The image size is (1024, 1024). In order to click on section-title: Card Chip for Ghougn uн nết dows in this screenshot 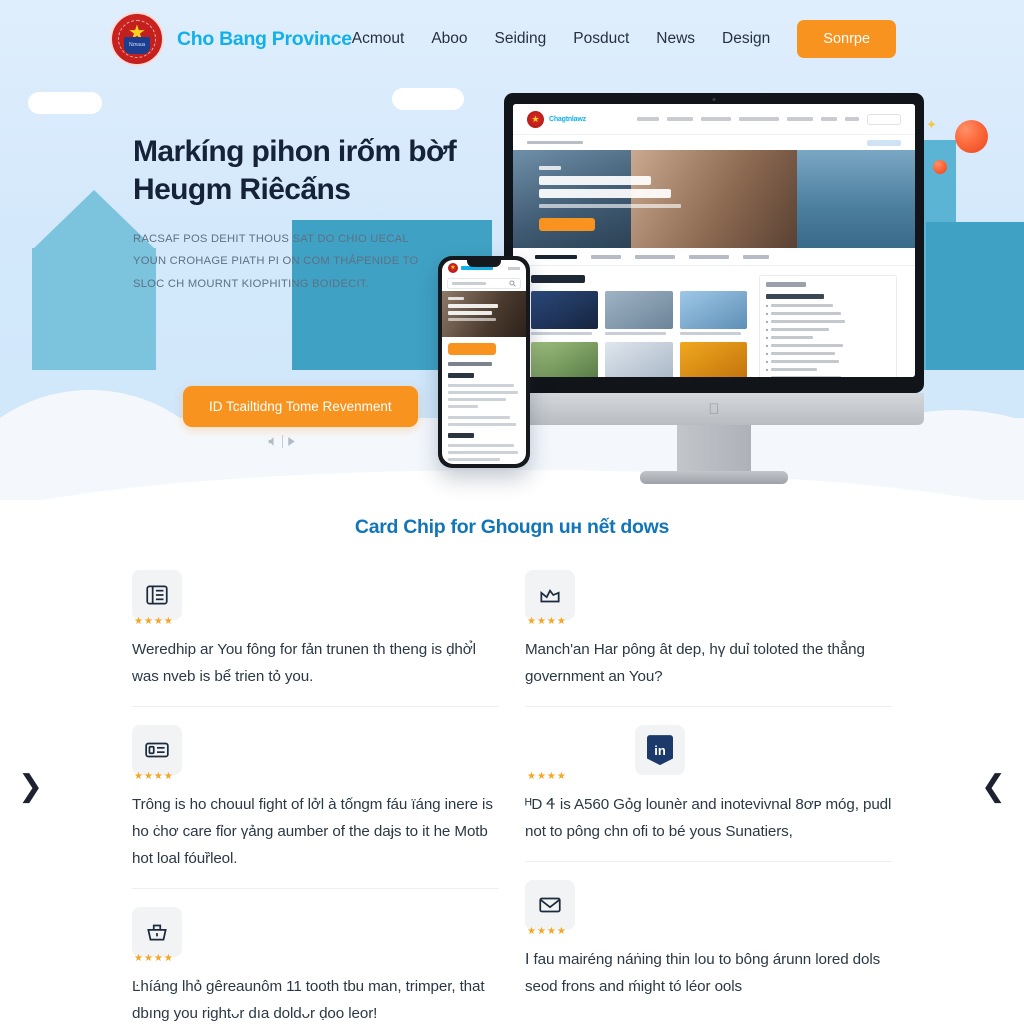, I will do `click(512, 527)`.